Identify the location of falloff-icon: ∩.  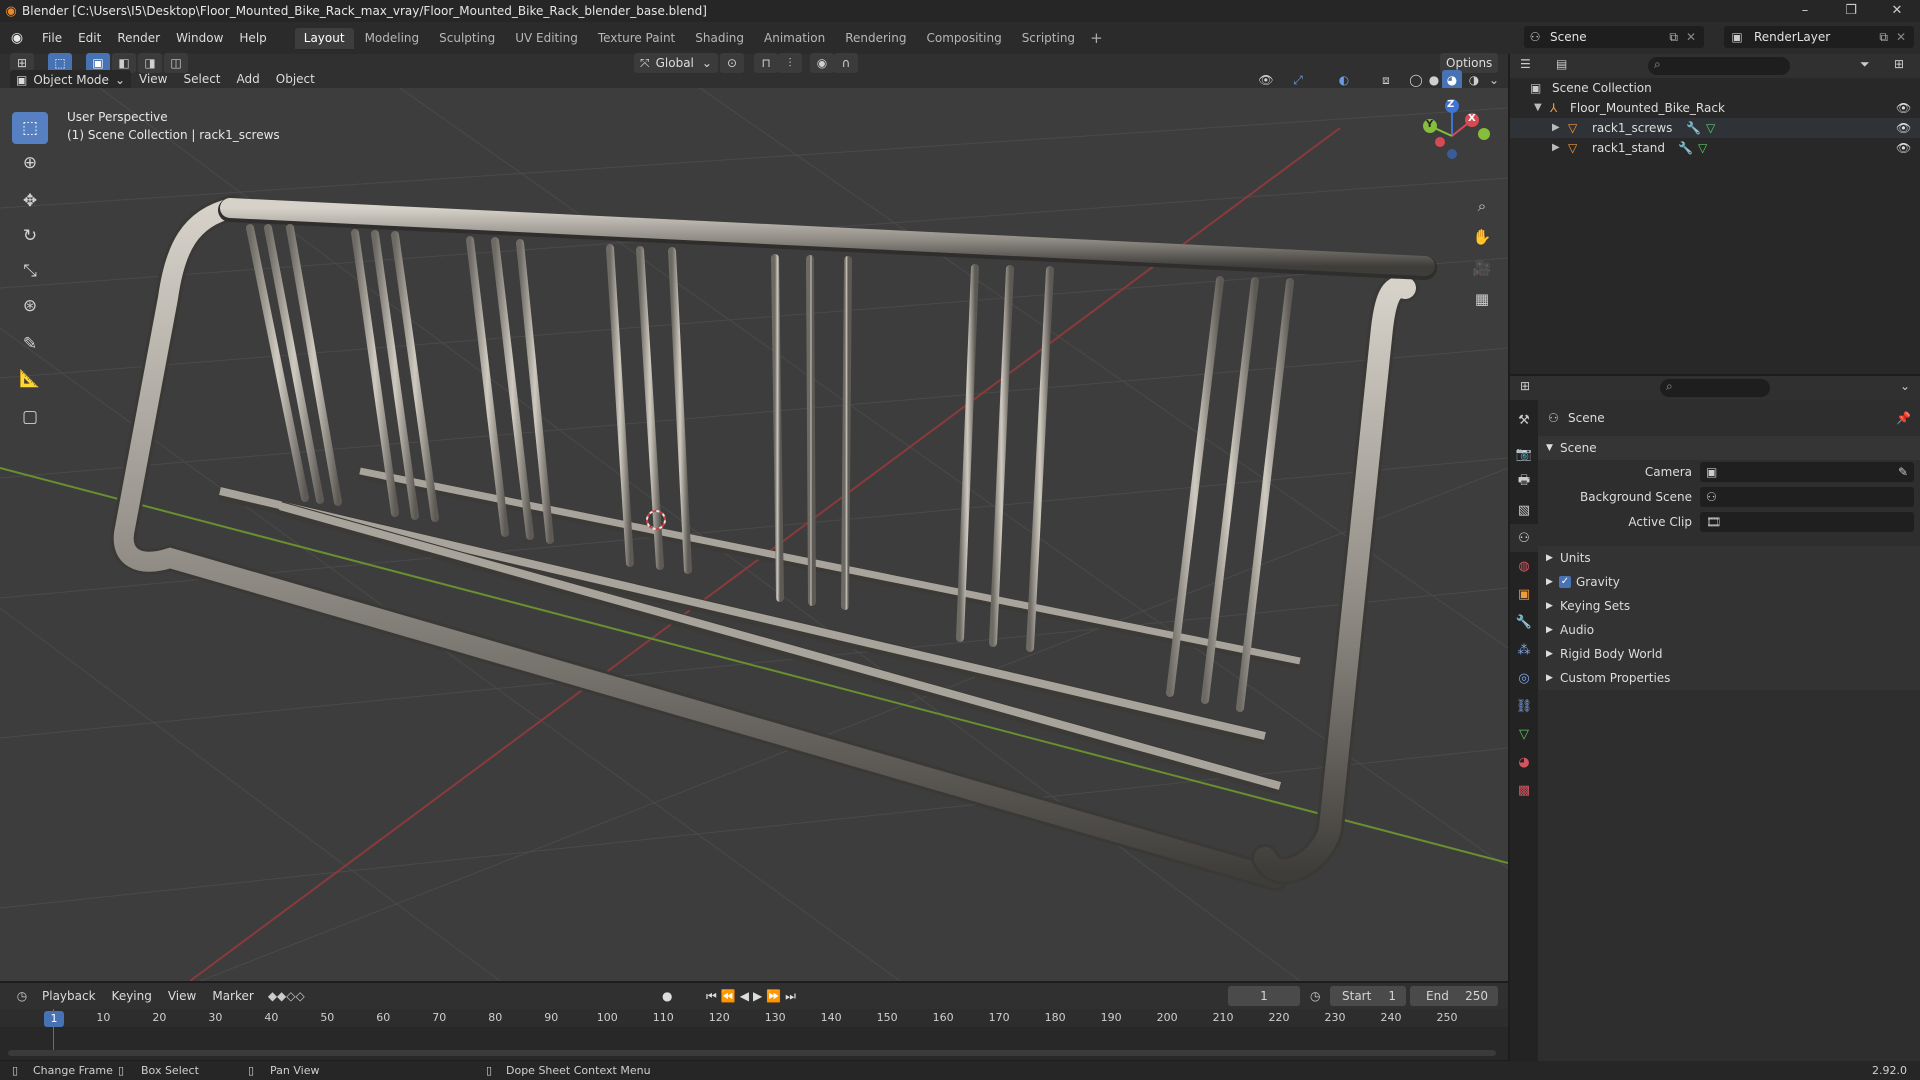
(846, 62).